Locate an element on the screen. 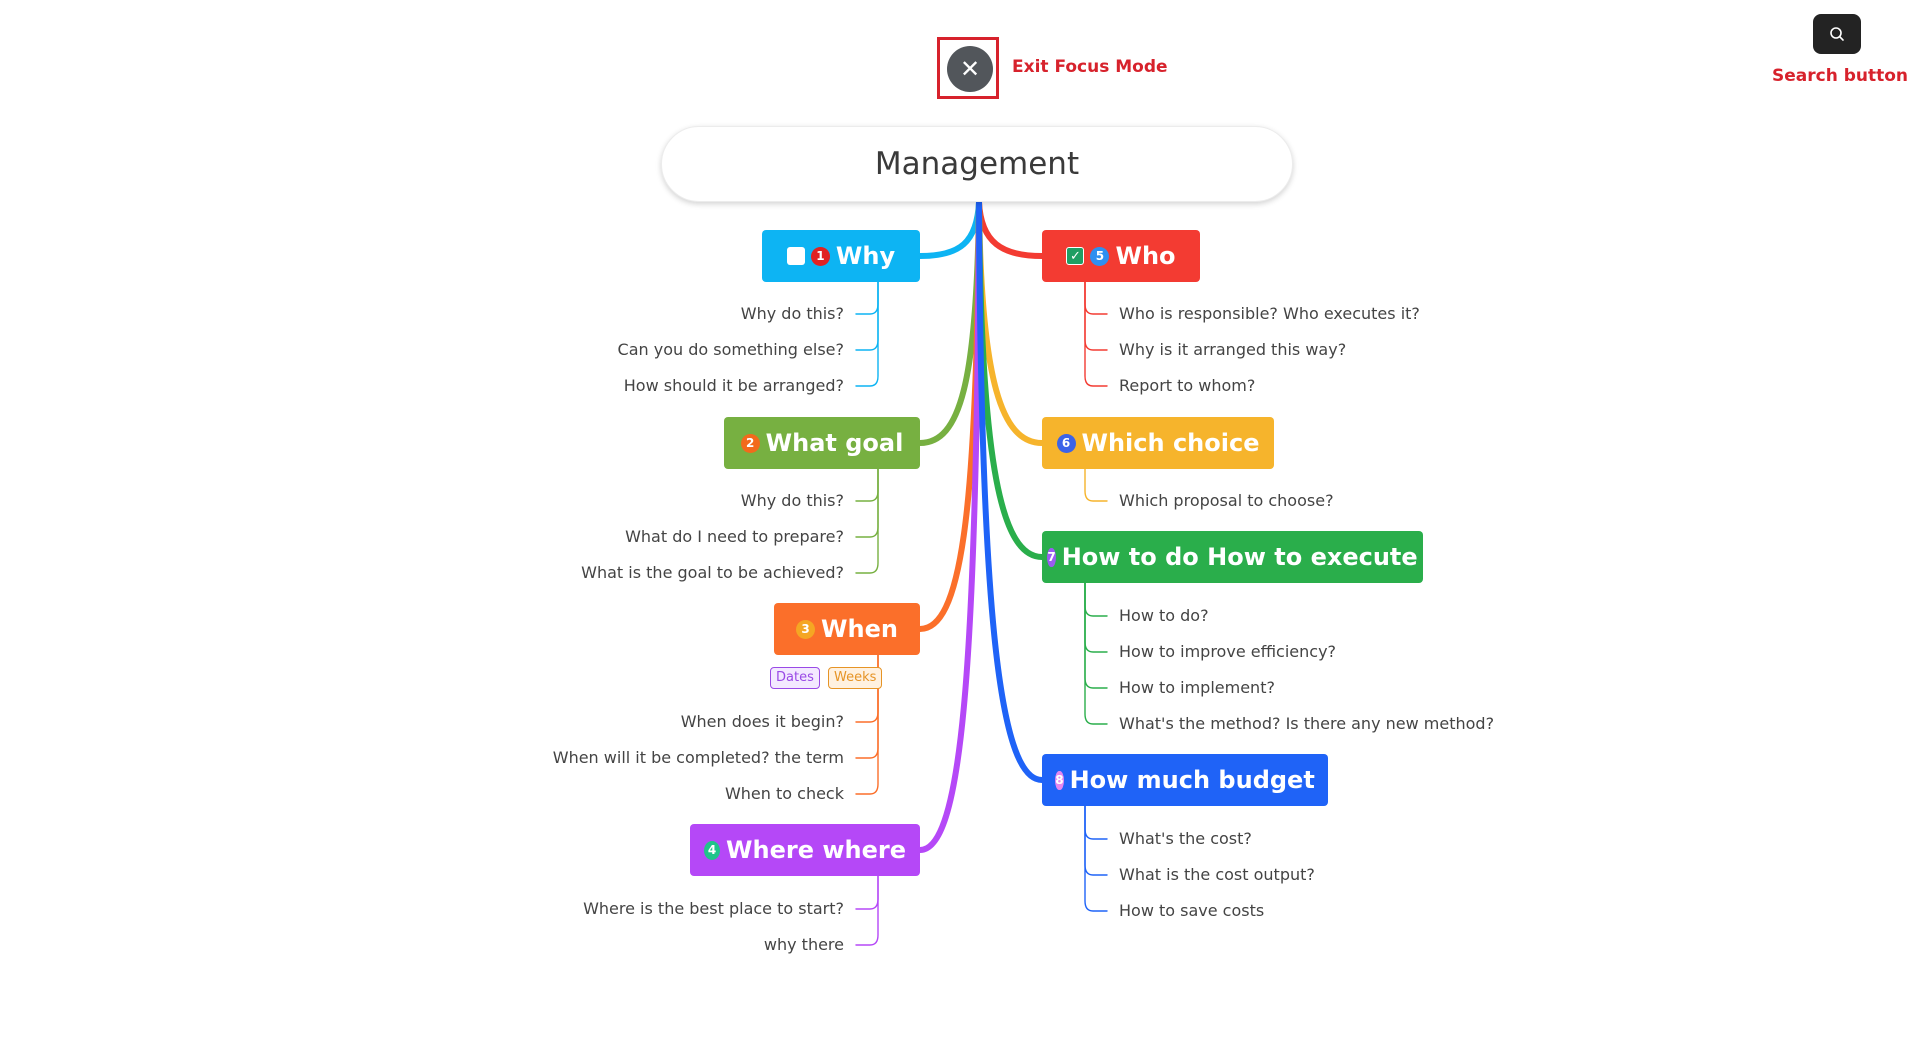  search-button is located at coordinates (1837, 34).